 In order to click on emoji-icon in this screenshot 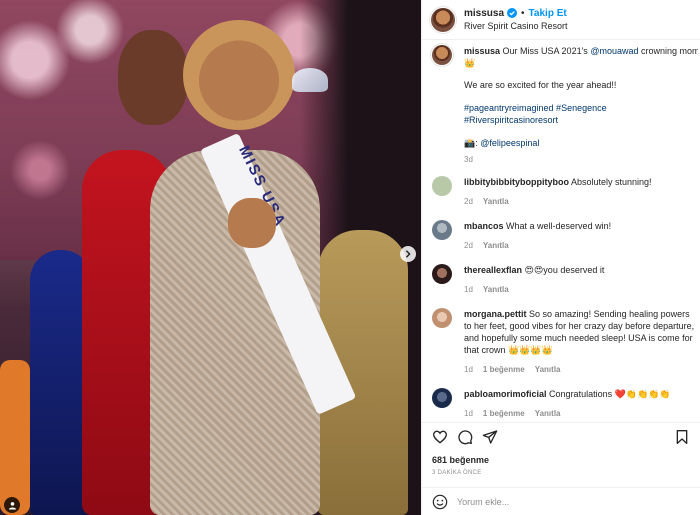, I will do `click(440, 502)`.